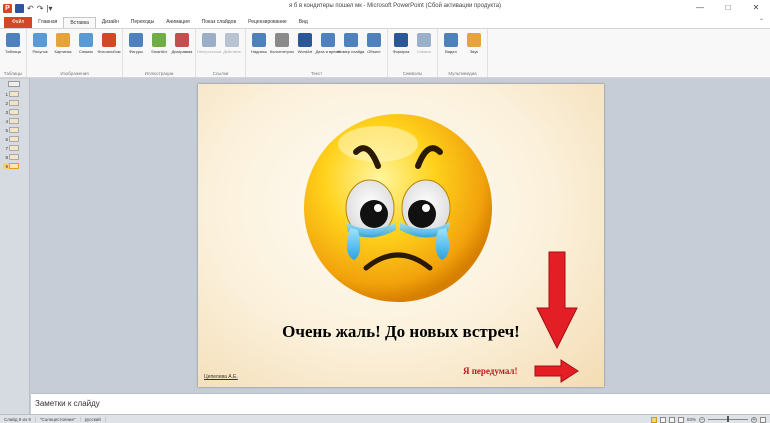 The width and height of the screenshot is (770, 423). I want to click on ribbon-button-label: Действие, so click(232, 51).